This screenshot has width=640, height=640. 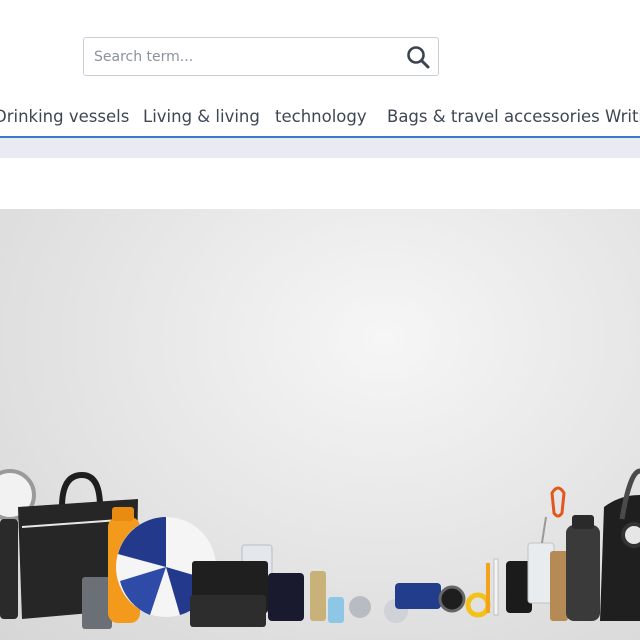 What do you see at coordinates (64, 116) in the screenshot?
I see `nav-item-drinking-vessels: Drinking vessels` at bounding box center [64, 116].